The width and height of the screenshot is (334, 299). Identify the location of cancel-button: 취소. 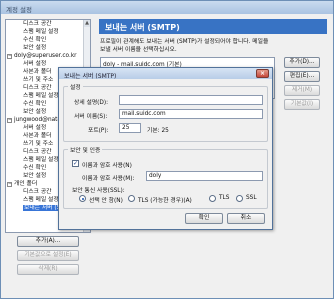
(246, 218).